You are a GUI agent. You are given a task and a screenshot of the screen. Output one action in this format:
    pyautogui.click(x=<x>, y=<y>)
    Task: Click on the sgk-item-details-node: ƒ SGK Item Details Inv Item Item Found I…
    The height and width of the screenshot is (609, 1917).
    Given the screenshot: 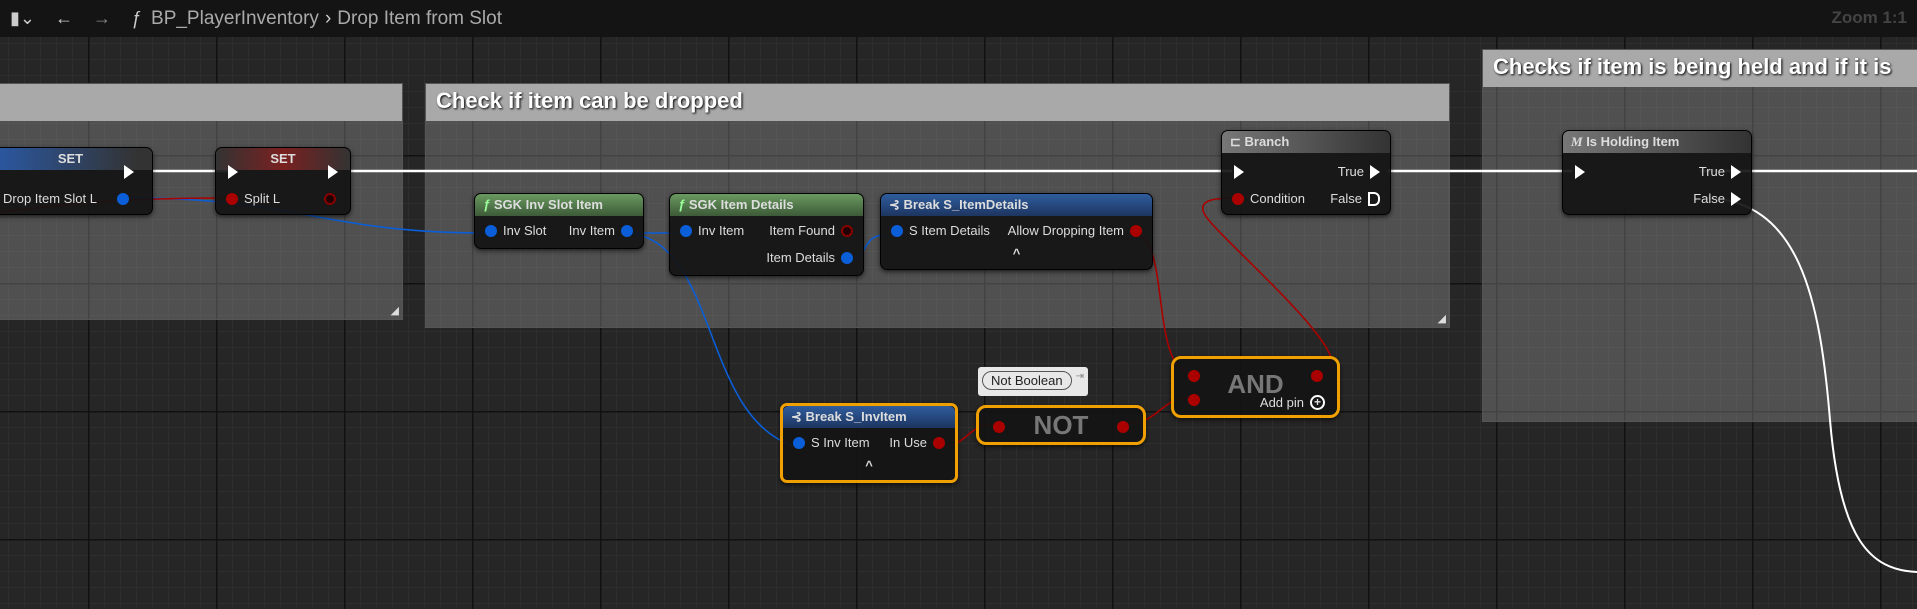 What is the action you would take?
    pyautogui.click(x=766, y=234)
    